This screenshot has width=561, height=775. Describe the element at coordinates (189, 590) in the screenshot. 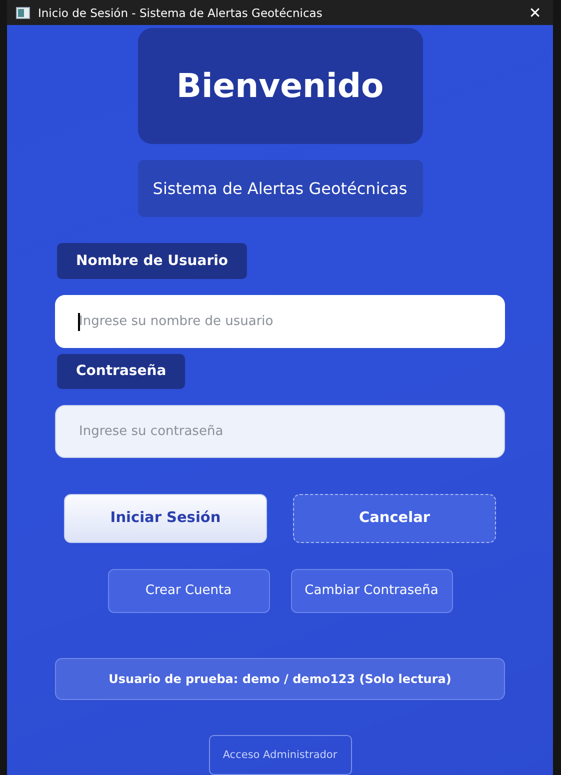

I see `account-button: Crear Cuenta` at that location.